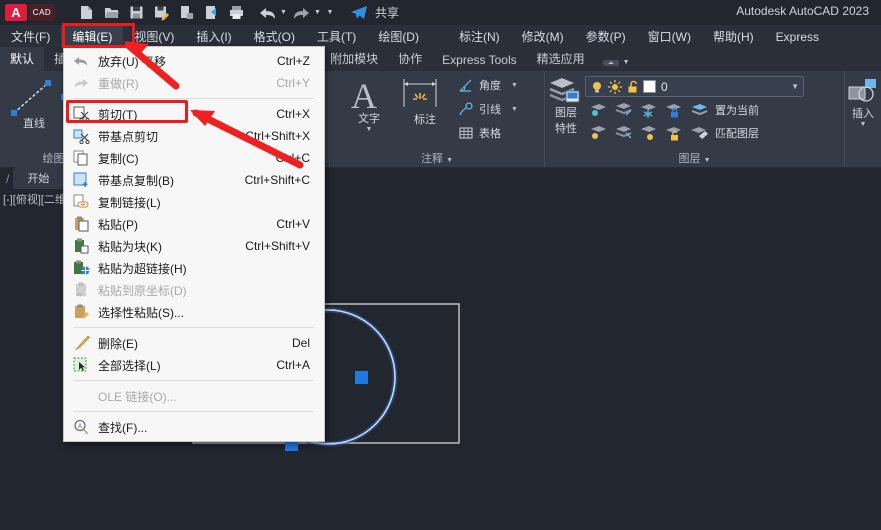  I want to click on angular-dim-tool: 角度 ▼, so click(488, 85).